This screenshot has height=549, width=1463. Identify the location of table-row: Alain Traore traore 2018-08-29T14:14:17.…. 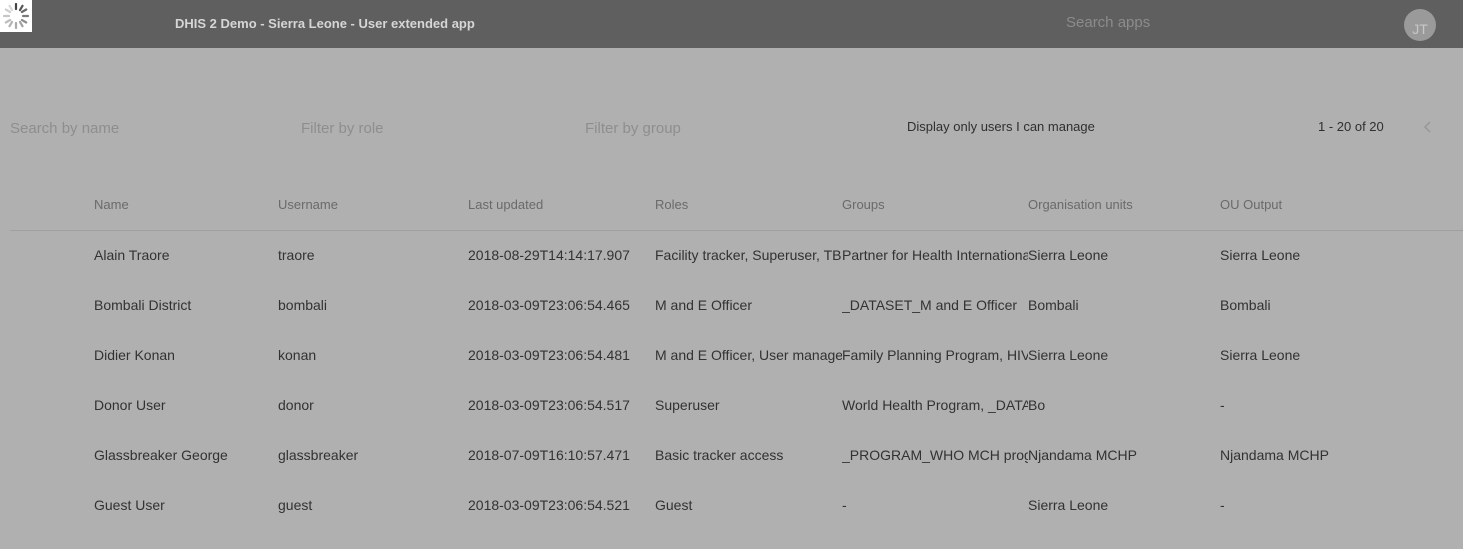
(731, 272).